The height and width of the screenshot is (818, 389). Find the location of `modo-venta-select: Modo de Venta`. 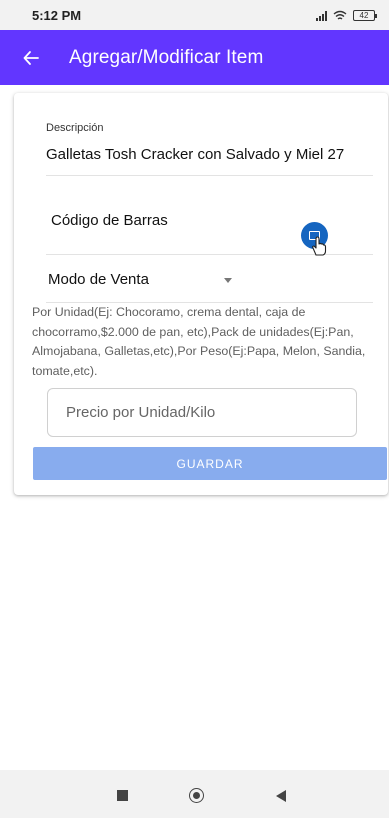

modo-venta-select: Modo de Venta is located at coordinates (209, 279).